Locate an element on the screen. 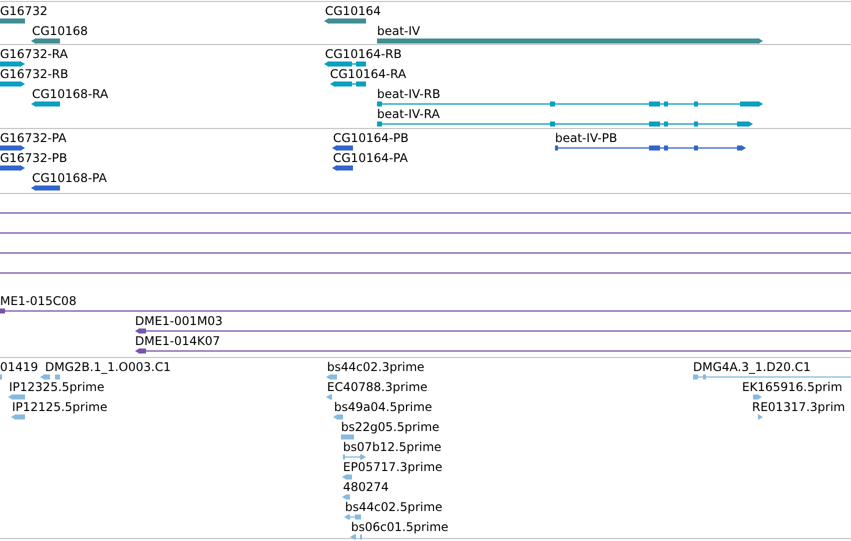 The width and height of the screenshot is (851, 541). feature-label: CG10164-PA is located at coordinates (370, 158).